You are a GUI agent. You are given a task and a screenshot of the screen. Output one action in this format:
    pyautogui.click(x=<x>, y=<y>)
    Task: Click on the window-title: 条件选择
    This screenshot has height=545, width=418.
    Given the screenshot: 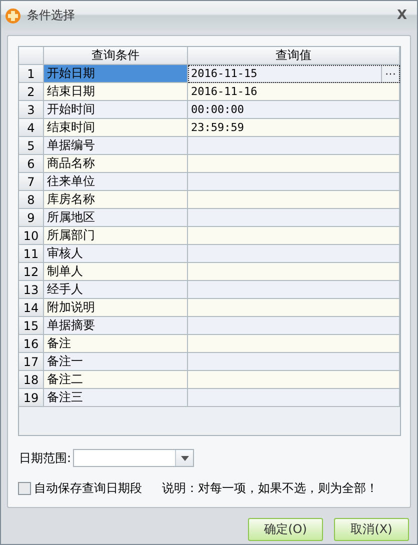 What is the action you would take?
    pyautogui.click(x=51, y=15)
    